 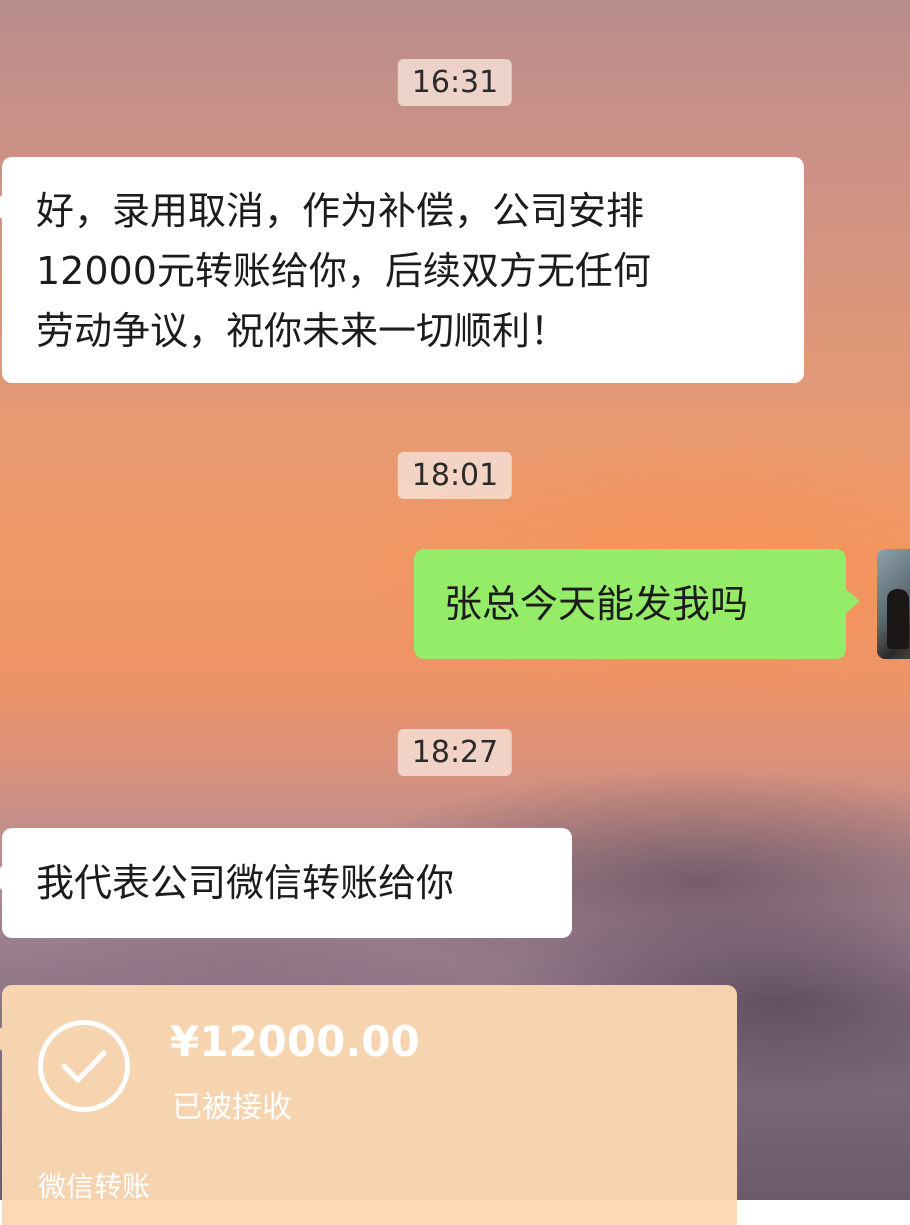 What do you see at coordinates (302, 331) in the screenshot?
I see `message-text-line: 劳动争议，祝你未来一切顺利！` at bounding box center [302, 331].